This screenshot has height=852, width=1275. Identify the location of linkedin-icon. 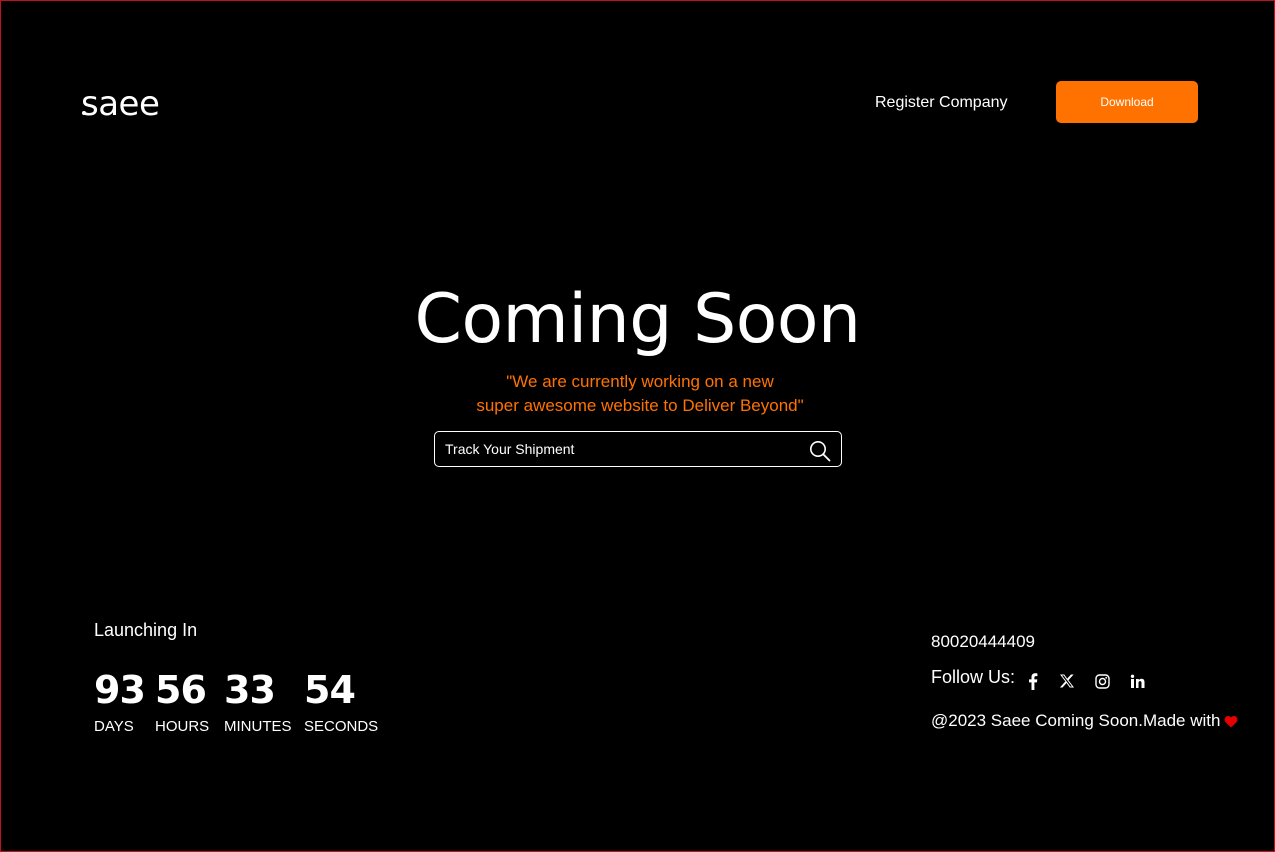
(1137, 681).